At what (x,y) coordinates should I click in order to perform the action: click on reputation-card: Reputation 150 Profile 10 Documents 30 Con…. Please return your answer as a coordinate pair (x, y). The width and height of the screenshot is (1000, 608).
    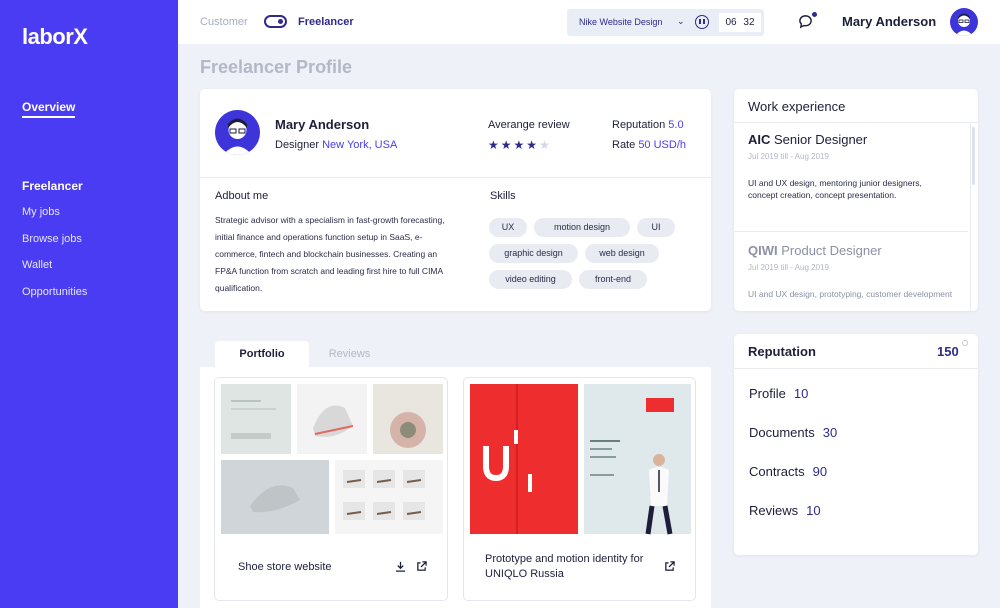
    Looking at the image, I should click on (856, 444).